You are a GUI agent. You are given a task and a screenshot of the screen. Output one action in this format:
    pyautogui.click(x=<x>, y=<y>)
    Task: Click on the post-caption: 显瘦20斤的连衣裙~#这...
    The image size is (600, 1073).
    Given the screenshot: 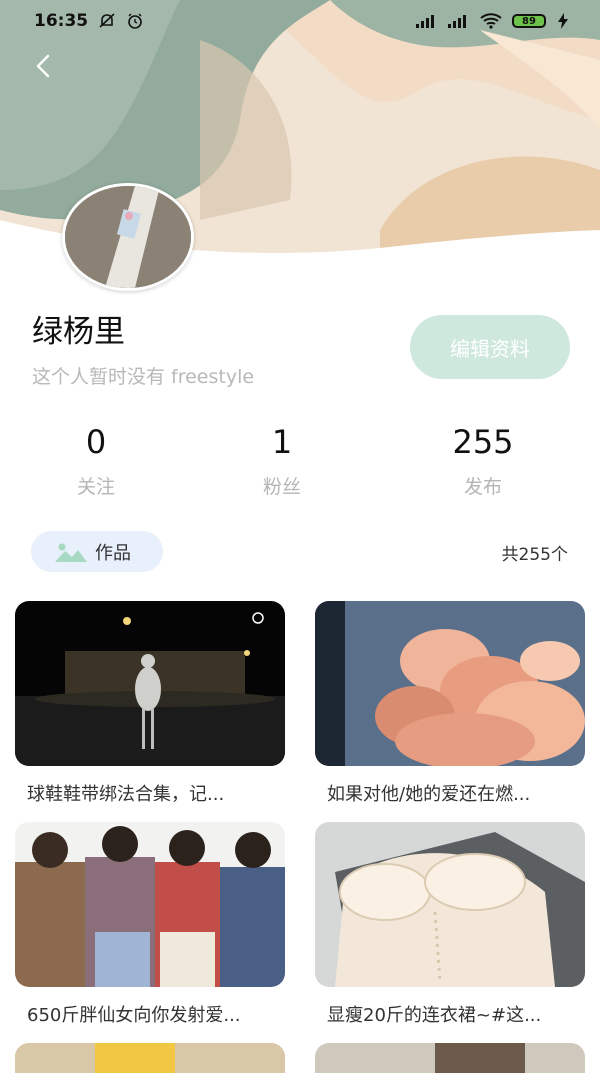 What is the action you would take?
    pyautogui.click(x=434, y=1015)
    